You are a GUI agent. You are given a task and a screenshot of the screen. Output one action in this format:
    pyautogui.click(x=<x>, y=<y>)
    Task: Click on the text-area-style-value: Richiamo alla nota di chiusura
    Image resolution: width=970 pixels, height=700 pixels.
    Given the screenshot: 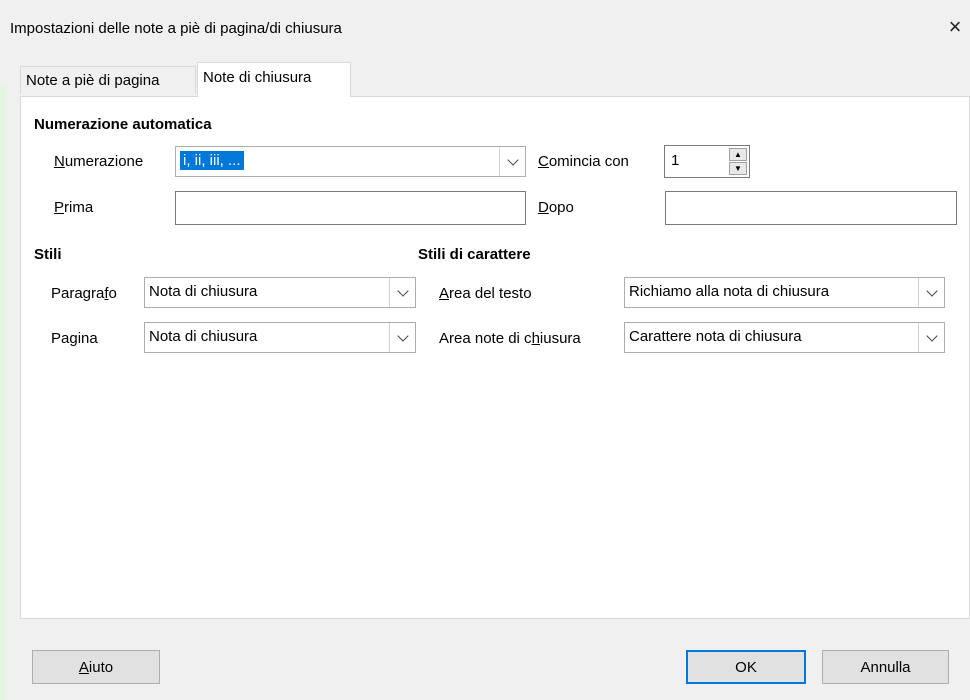 What is the action you would take?
    pyautogui.click(x=729, y=291)
    